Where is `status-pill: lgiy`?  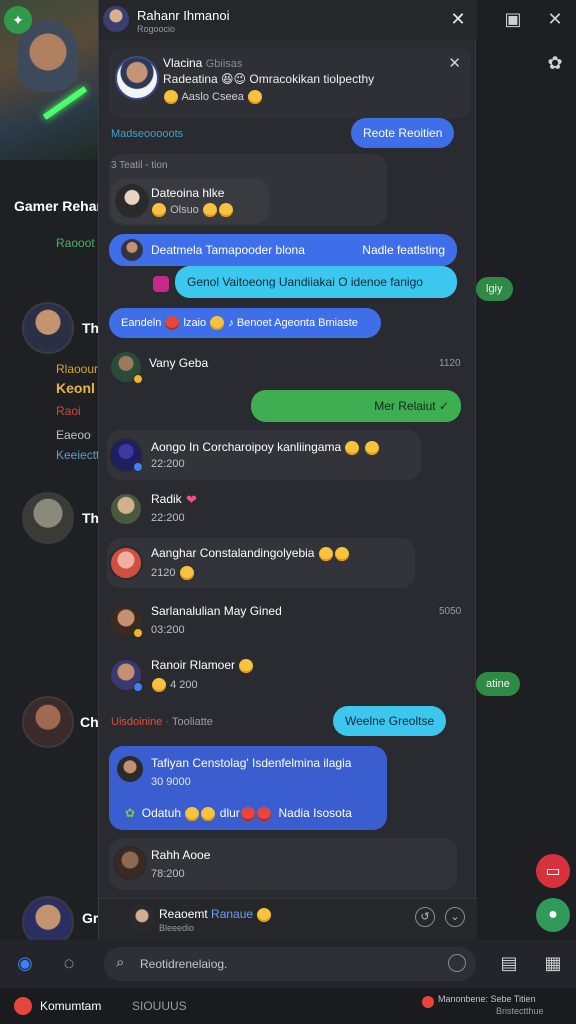
status-pill: lgiy is located at coordinates (494, 289).